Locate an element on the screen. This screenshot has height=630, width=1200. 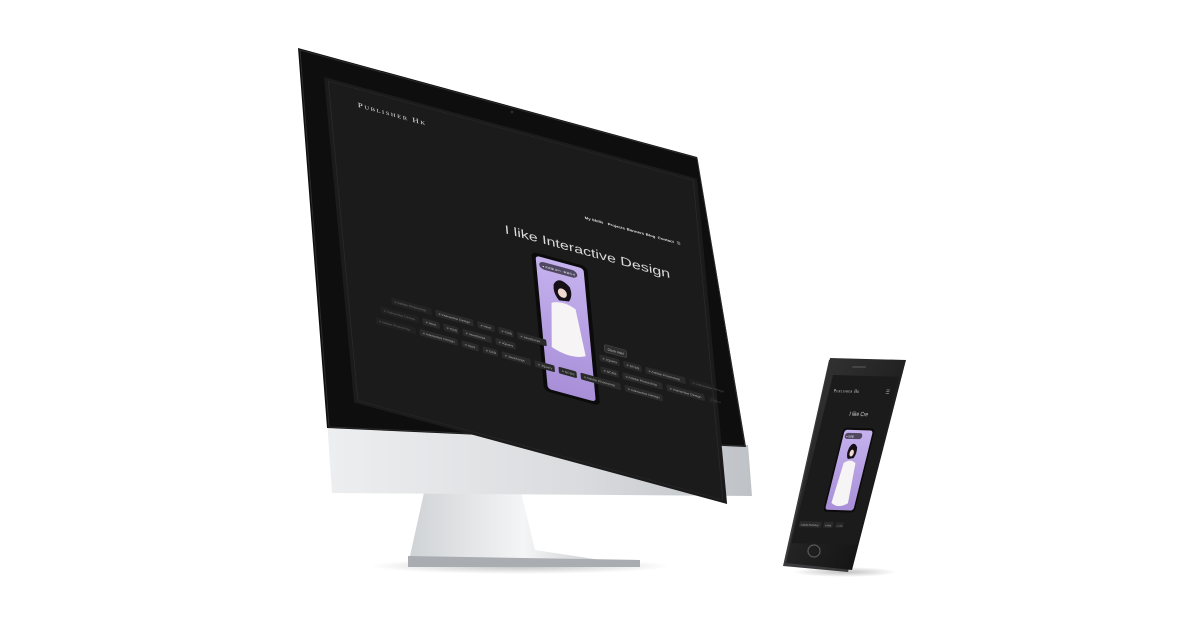
desktop-stand is located at coordinates (524, 527).